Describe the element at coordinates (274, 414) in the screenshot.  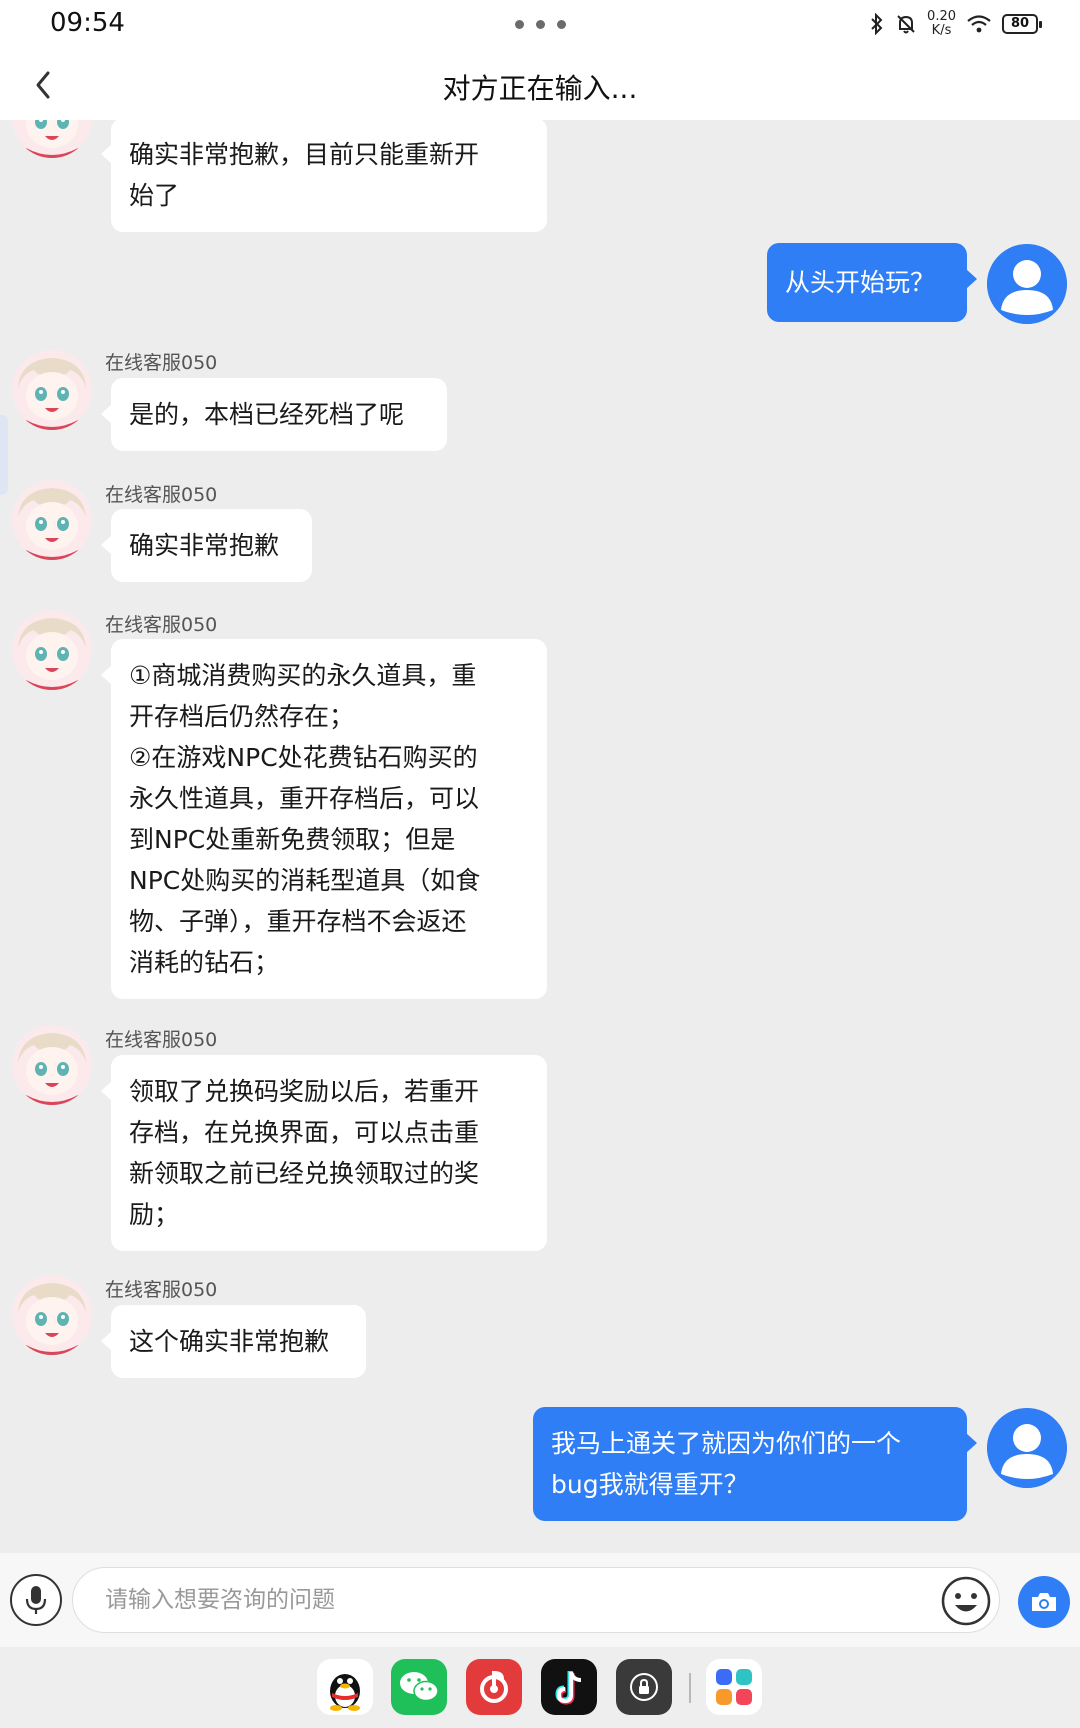
I see `agent-message: 是的，本档已经死档了呢` at that location.